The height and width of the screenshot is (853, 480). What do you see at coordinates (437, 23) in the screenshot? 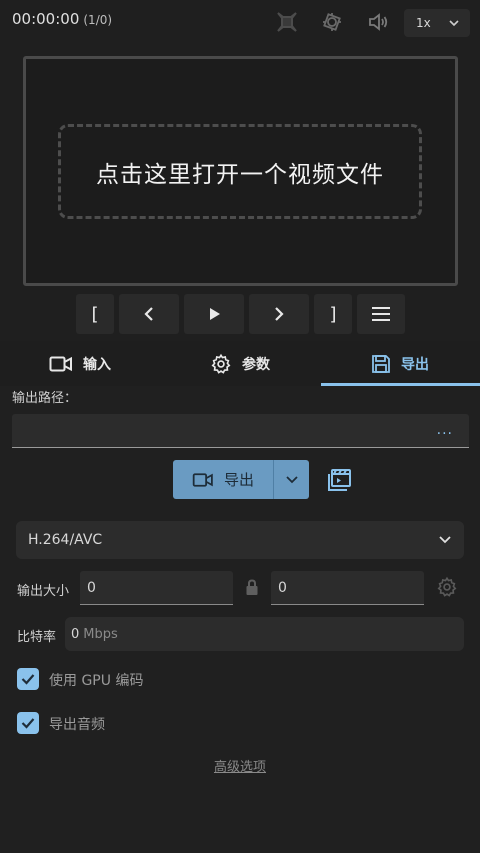
I see `playback-speed-select: 1x` at bounding box center [437, 23].